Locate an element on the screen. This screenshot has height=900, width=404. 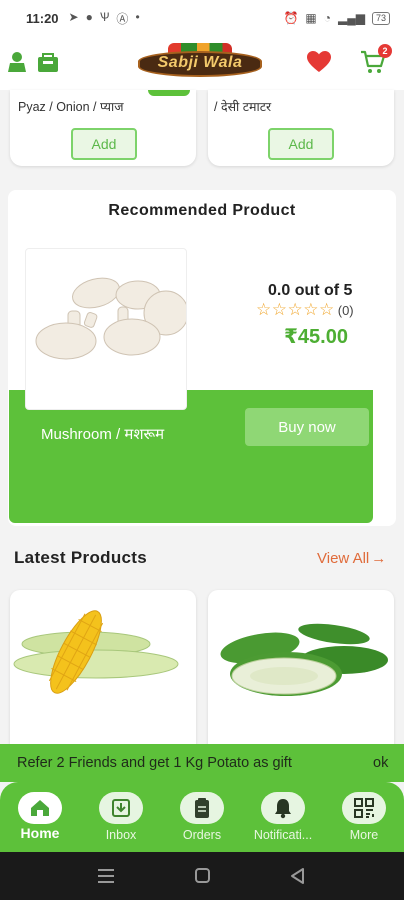
corn-image is located at coordinates (96, 652).